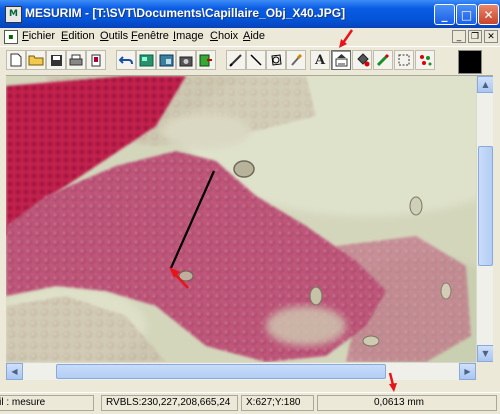 This screenshot has height=414, width=500. I want to click on printer-icon, so click(76, 59).